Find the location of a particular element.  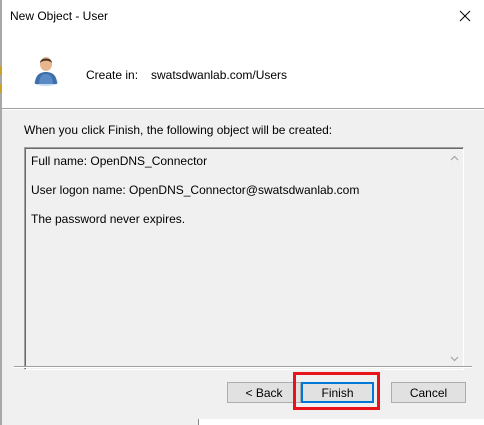

background-window-strip is located at coordinates (341, 422).